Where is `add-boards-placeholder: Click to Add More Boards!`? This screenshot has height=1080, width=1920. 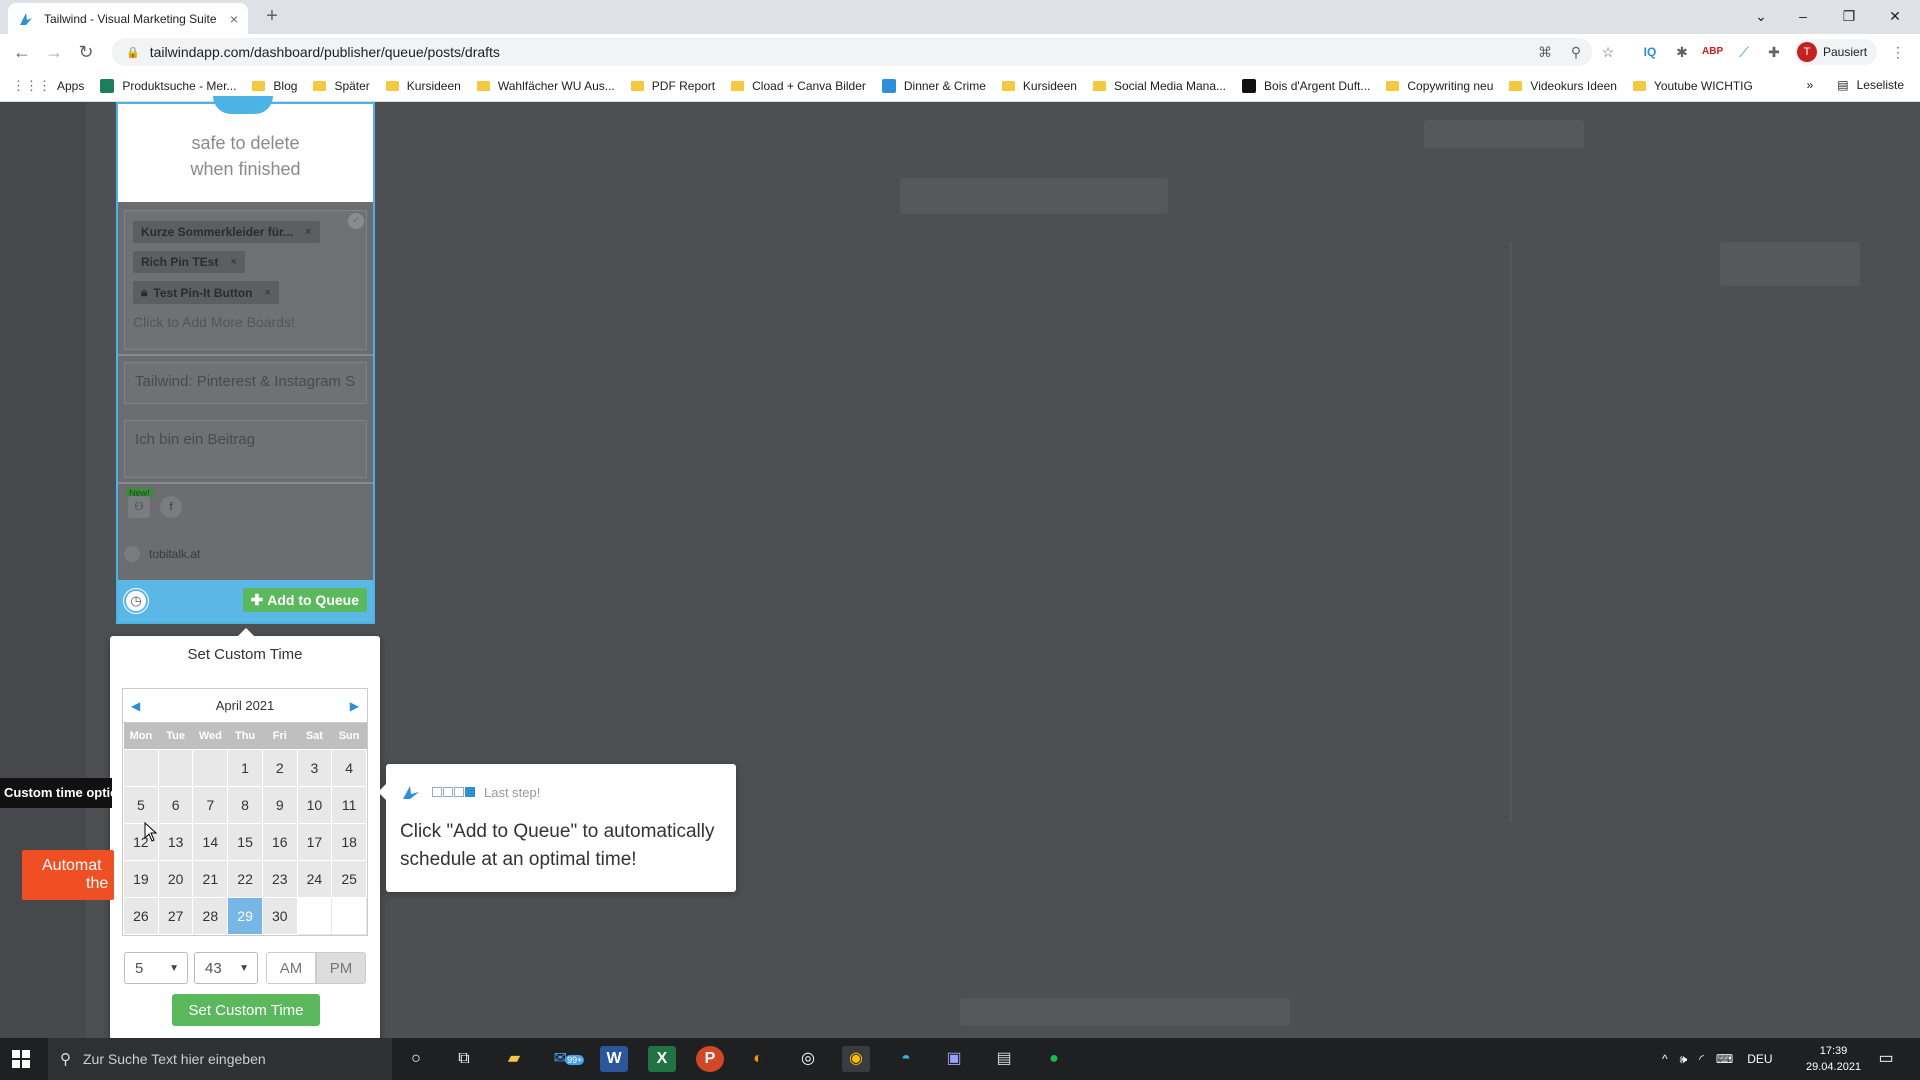
add-boards-placeholder: Click to Add More Boards! is located at coordinates (245, 322).